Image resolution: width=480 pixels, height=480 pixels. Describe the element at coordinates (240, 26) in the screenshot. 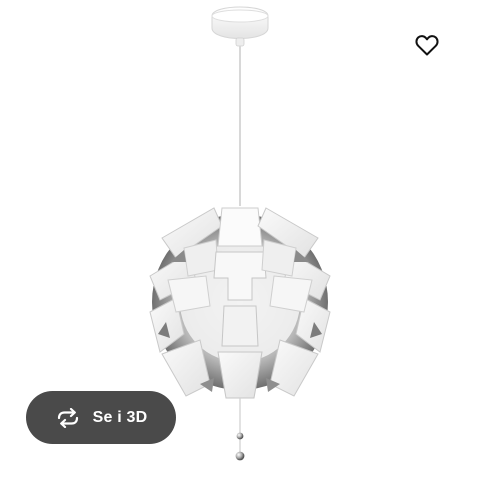

I see `lamp-canopy` at that location.